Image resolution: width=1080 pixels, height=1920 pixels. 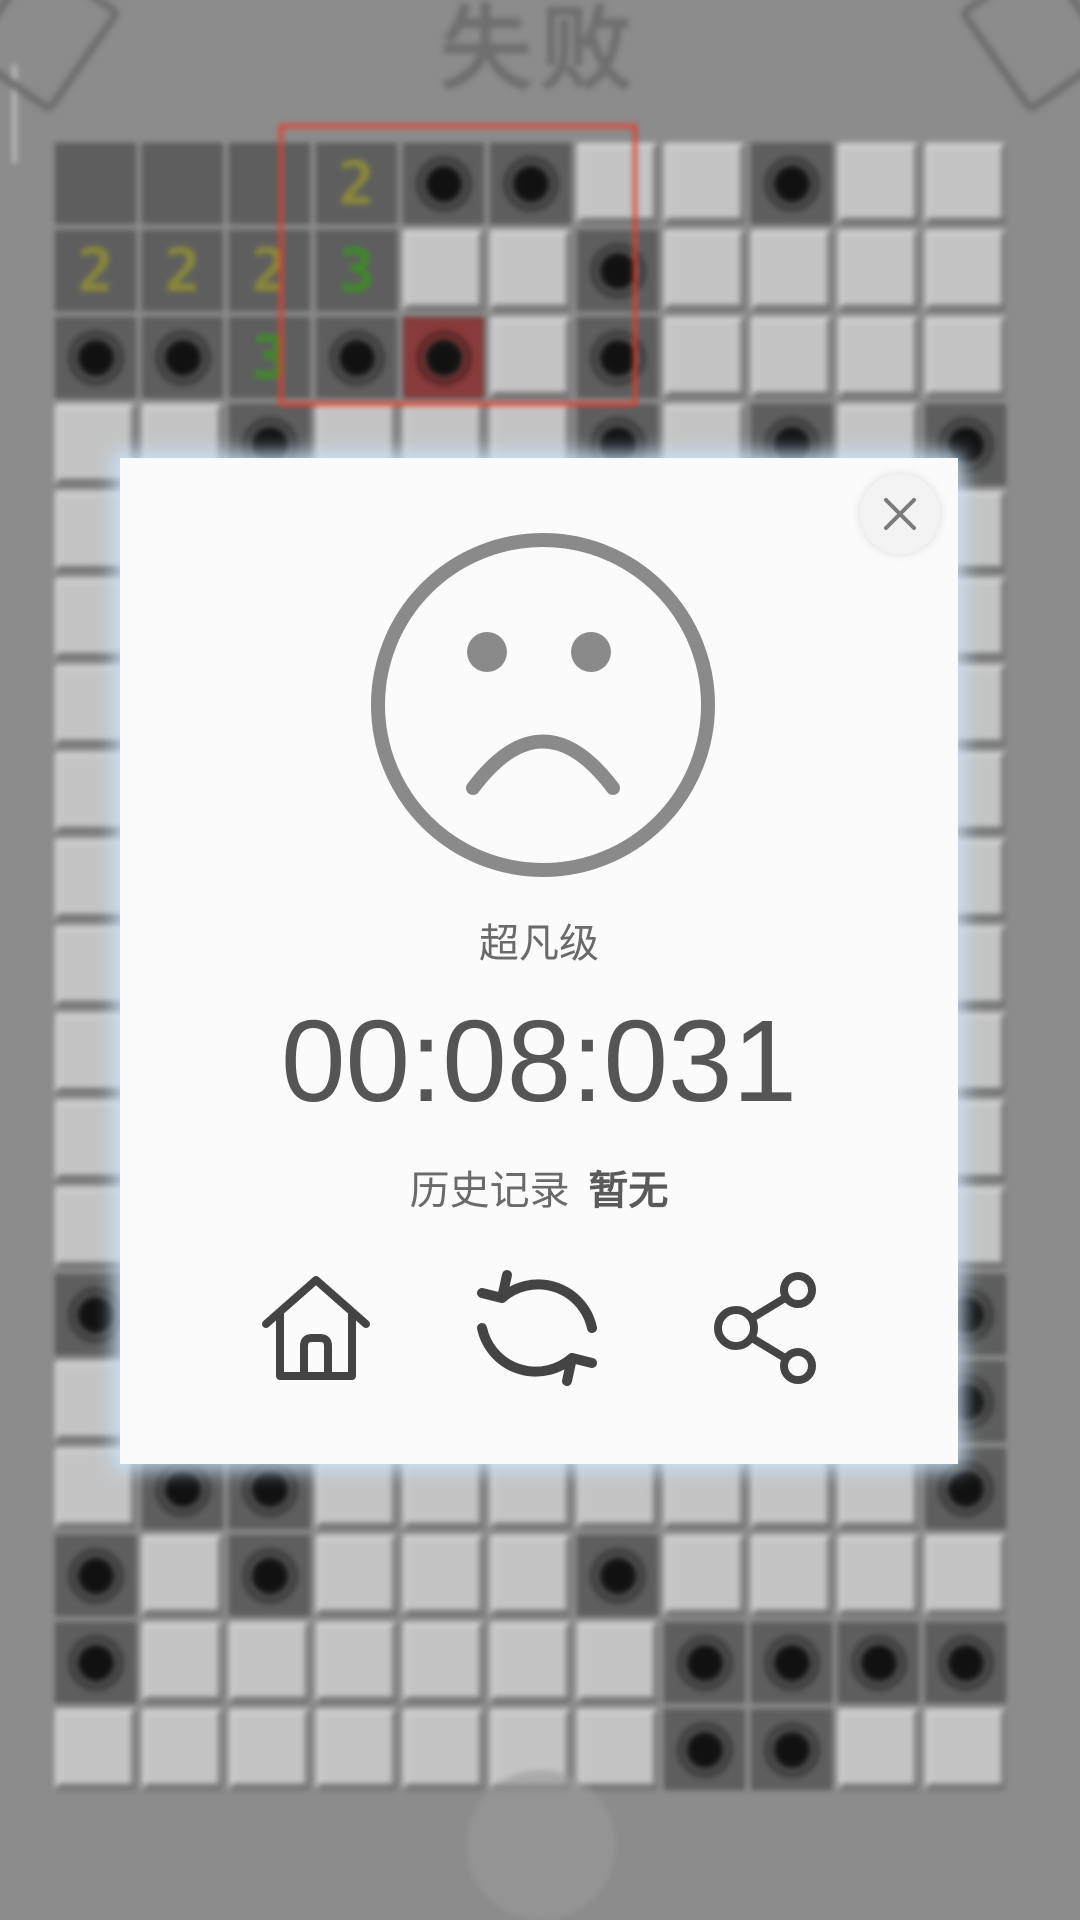 I want to click on hint-button, so click(x=541, y=1845).